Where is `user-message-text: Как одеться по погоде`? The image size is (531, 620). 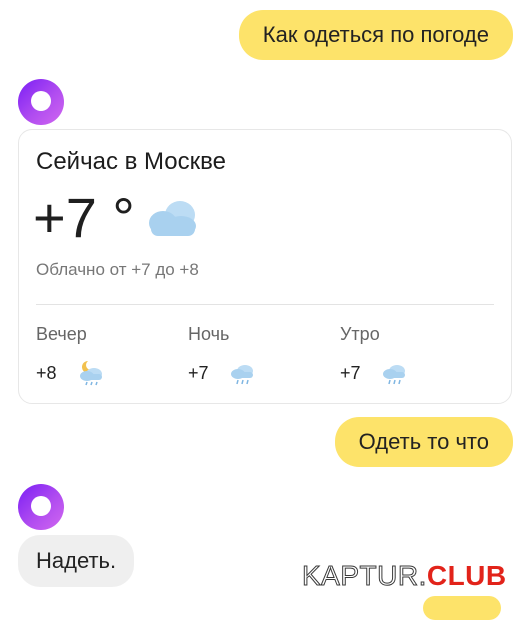
user-message-text: Как одеться по погоде is located at coordinates (375, 34).